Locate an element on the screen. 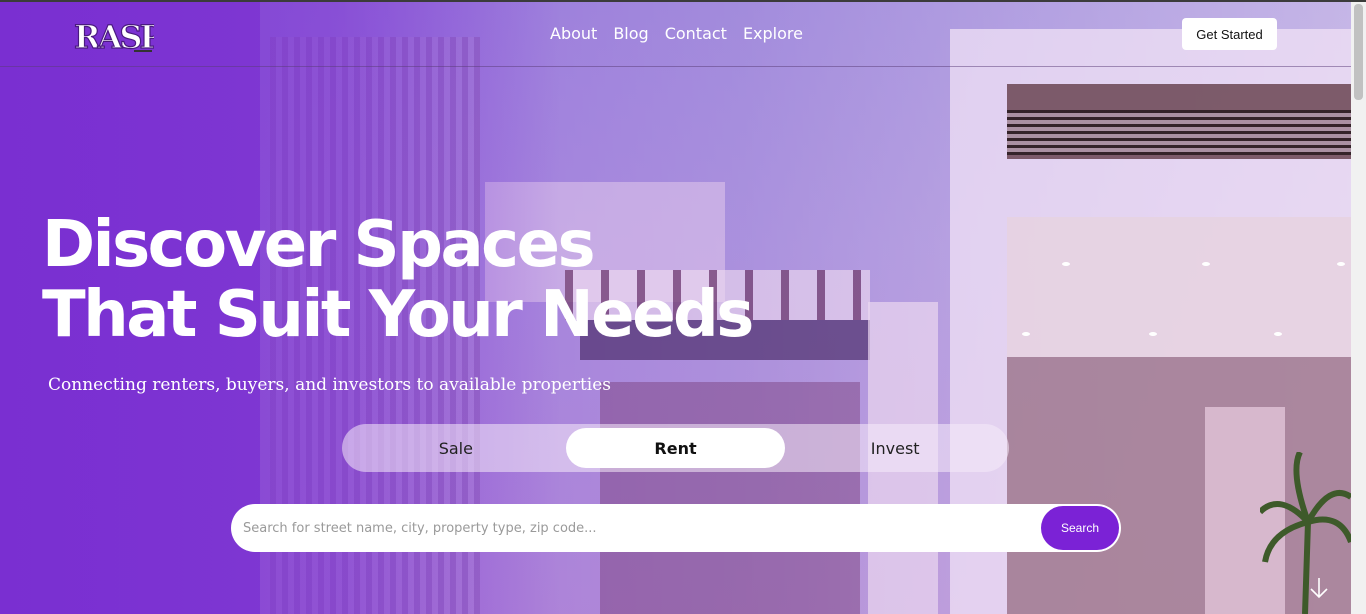 The width and height of the screenshot is (1366, 614). search-button: Search is located at coordinates (1080, 528).